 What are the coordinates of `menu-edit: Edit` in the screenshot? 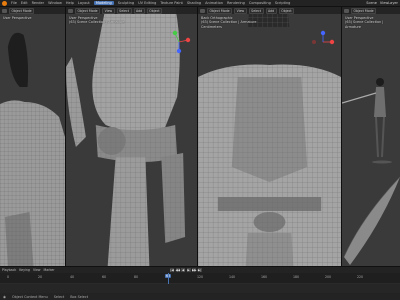 It's located at (24, 3).